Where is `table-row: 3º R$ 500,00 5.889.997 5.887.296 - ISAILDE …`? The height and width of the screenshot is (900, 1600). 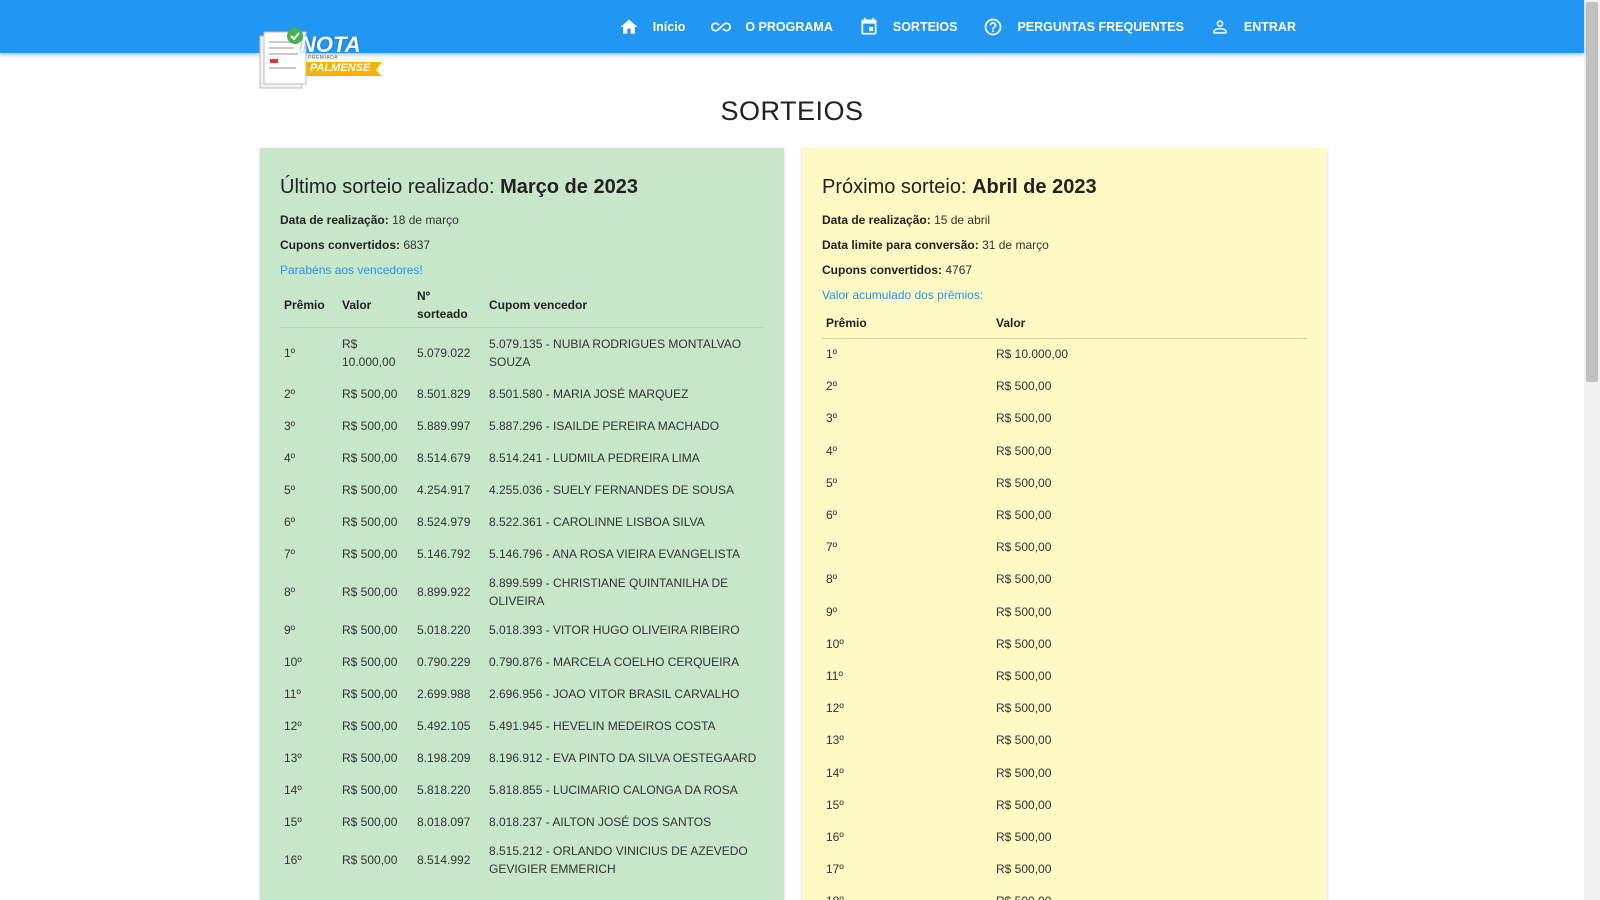 table-row: 3º R$ 500,00 5.889.997 5.887.296 - ISAILDE … is located at coordinates (522, 426).